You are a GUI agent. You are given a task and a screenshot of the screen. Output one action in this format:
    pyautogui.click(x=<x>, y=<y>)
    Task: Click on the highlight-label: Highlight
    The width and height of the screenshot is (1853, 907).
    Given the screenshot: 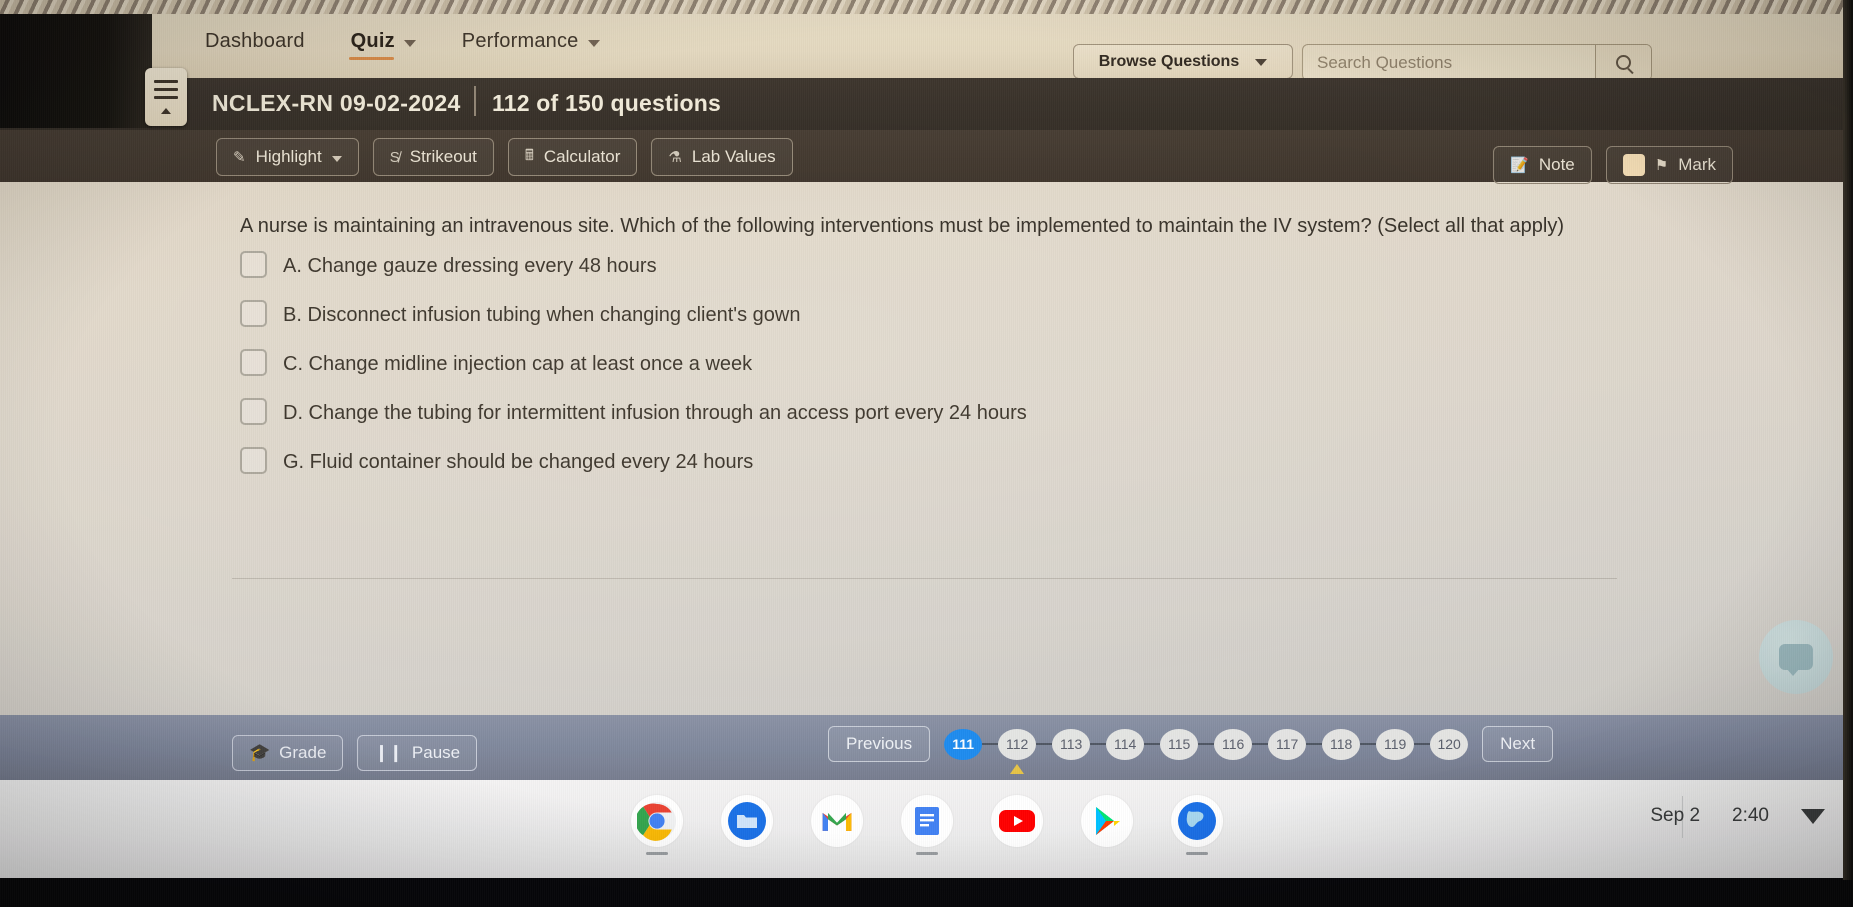 What is the action you would take?
    pyautogui.click(x=288, y=156)
    